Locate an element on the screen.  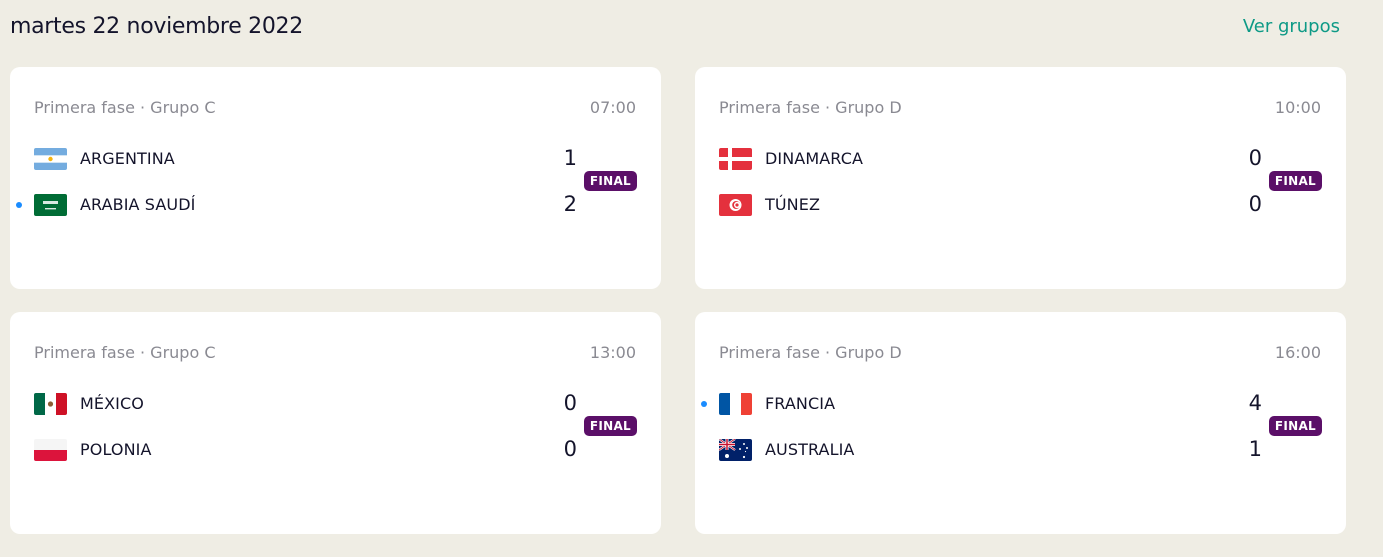
australia-flag-icon is located at coordinates (735, 450).